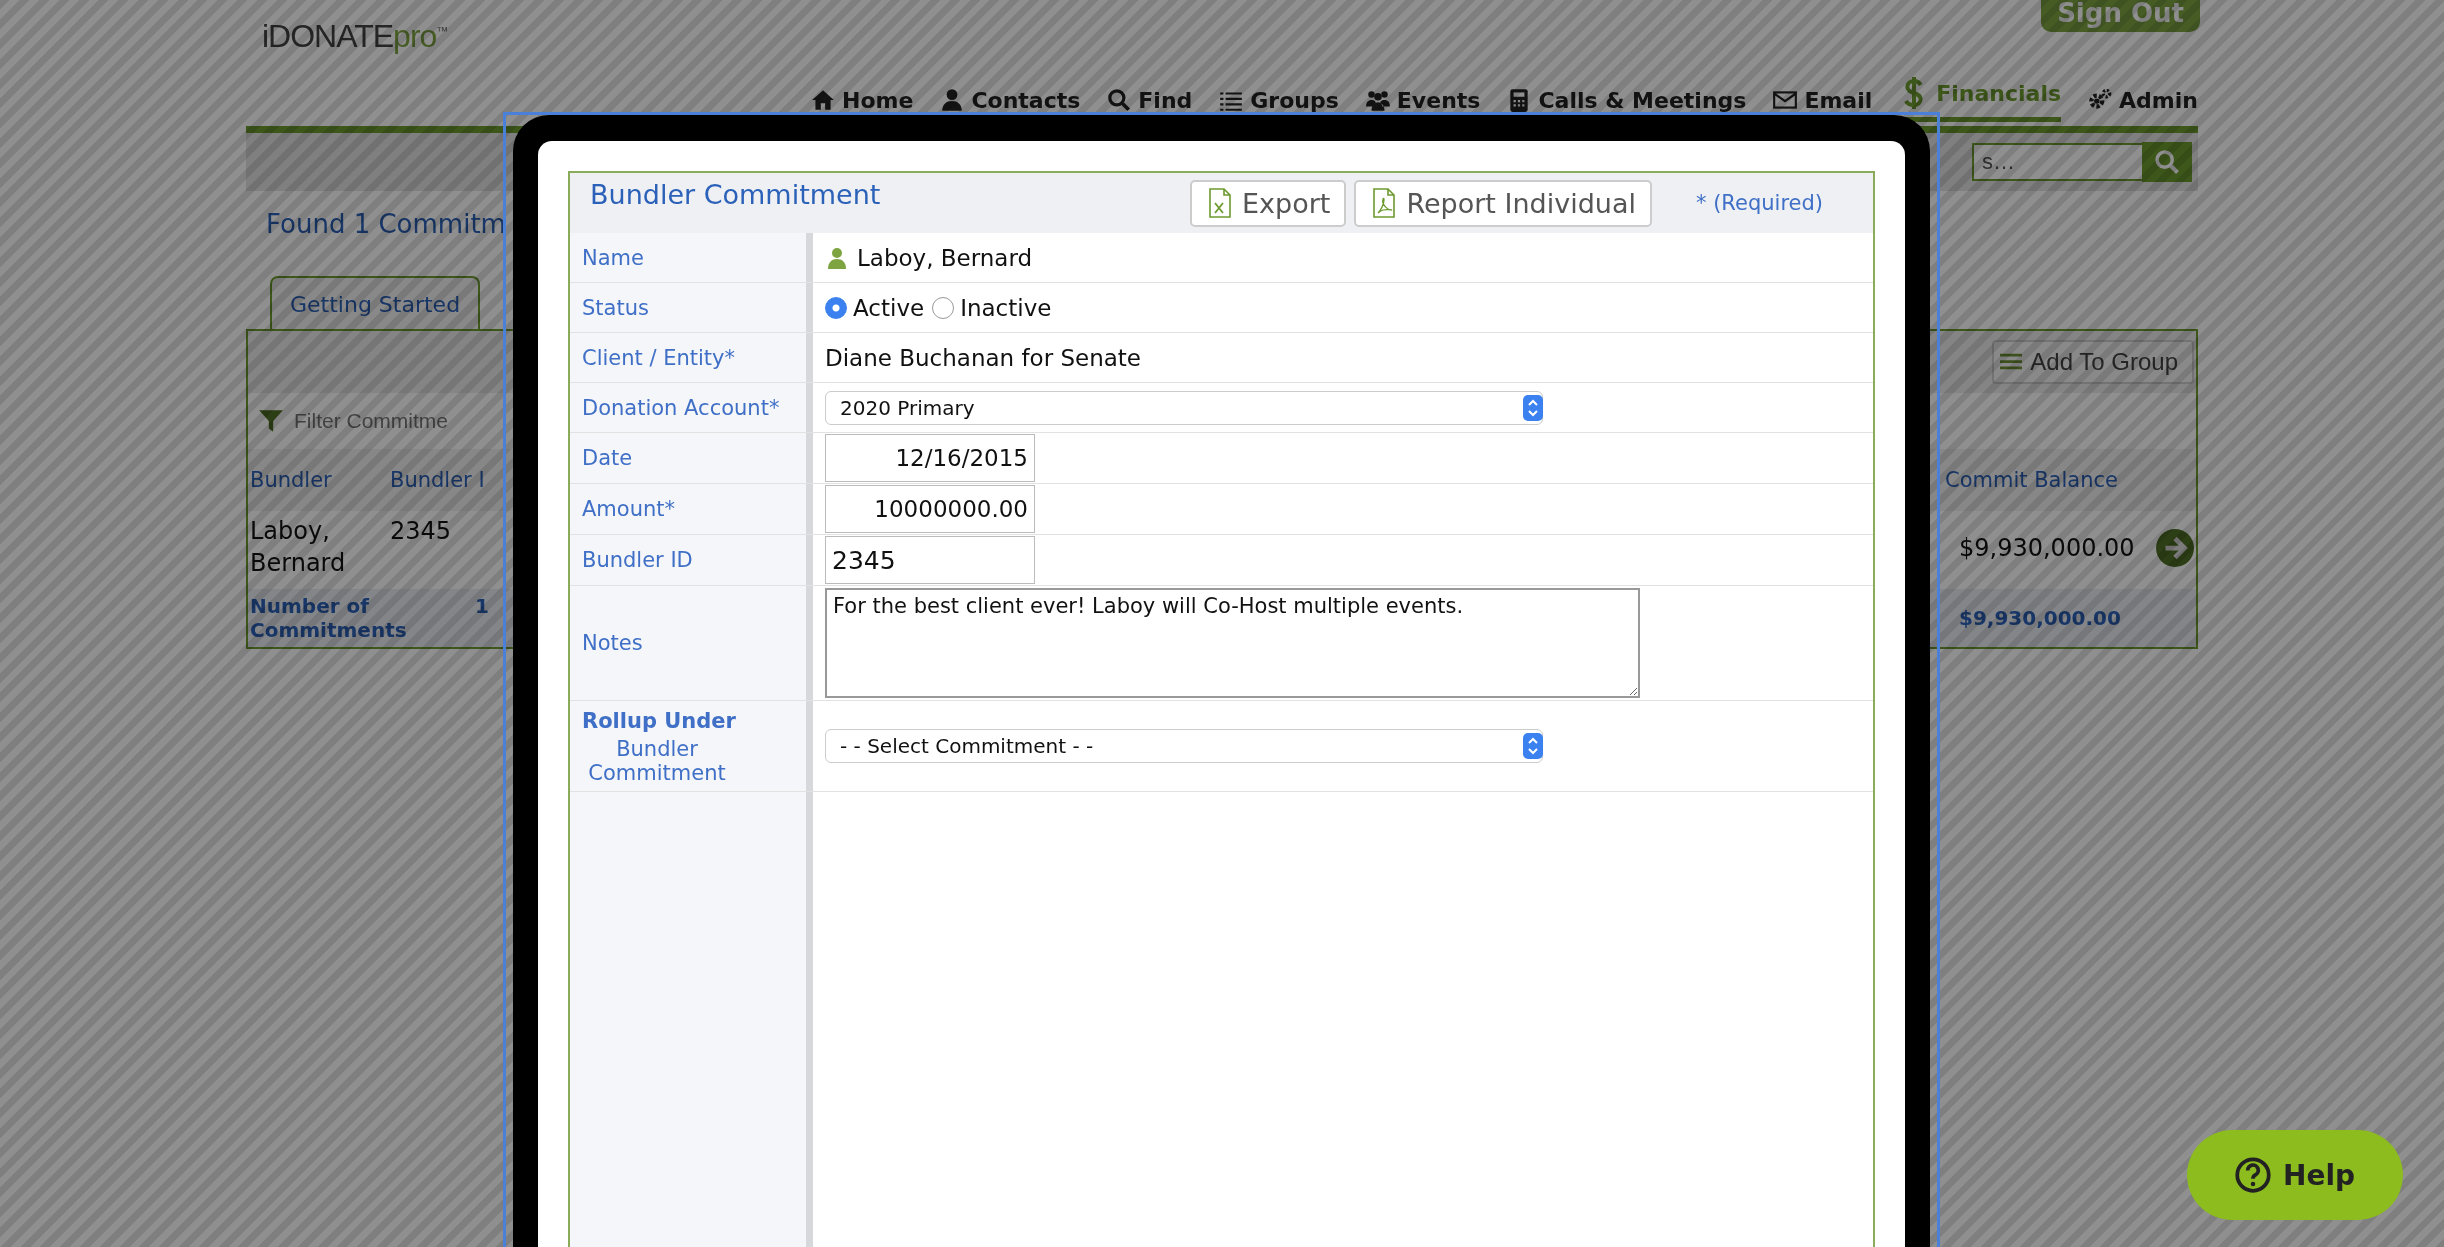 The height and width of the screenshot is (1247, 2444). What do you see at coordinates (1149, 104) in the screenshot?
I see `nav-link: Find` at bounding box center [1149, 104].